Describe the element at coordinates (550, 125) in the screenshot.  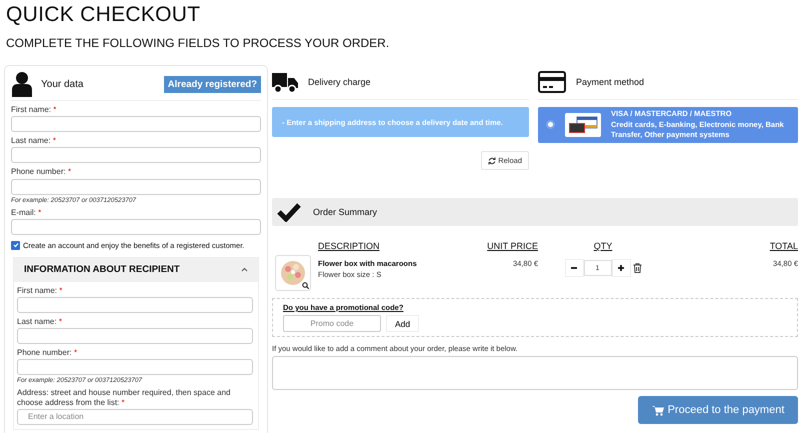
I see `radio-button` at that location.